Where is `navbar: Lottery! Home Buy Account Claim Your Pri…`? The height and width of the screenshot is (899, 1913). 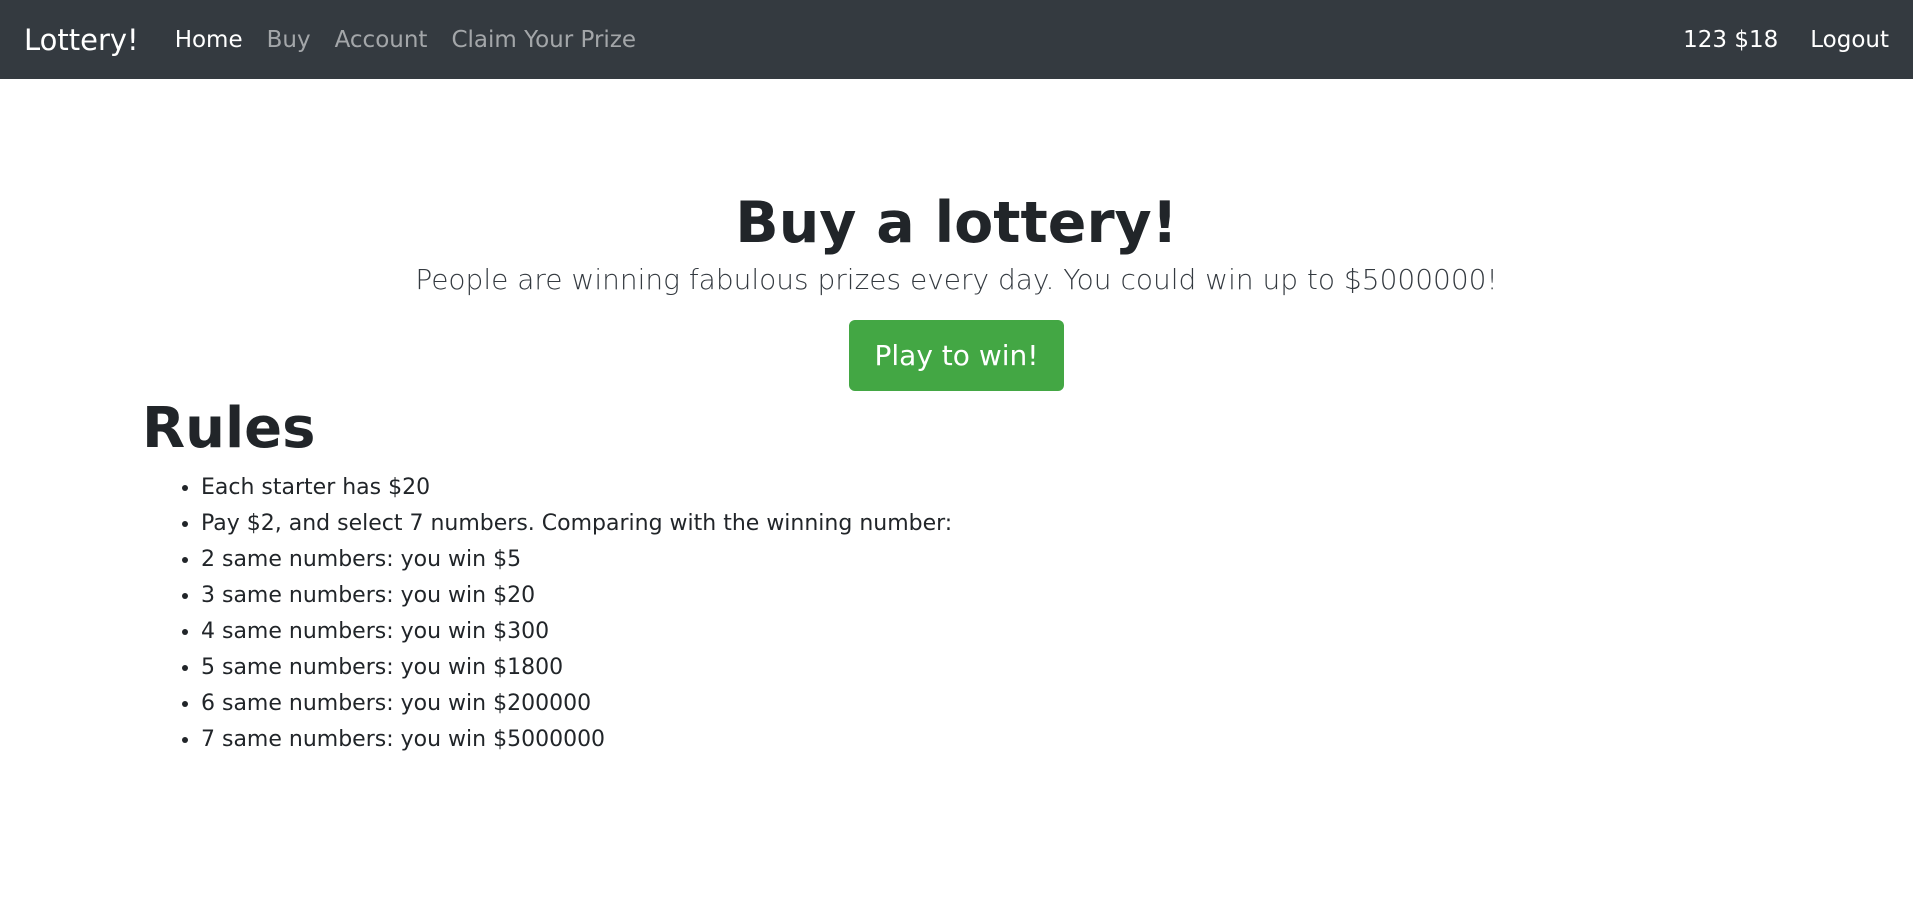
navbar: Lottery! Home Buy Account Claim Your Pri… is located at coordinates (956, 39).